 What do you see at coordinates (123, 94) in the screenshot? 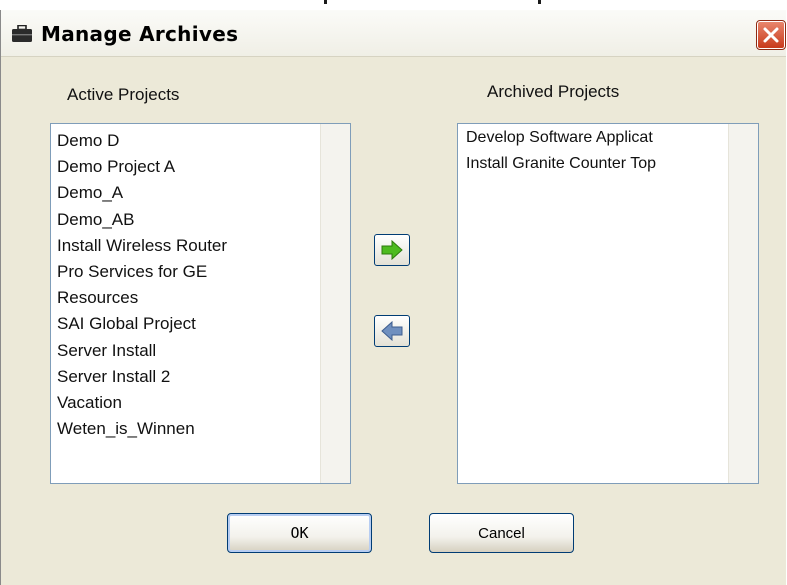
I see `active-projects-label: Active Projects` at bounding box center [123, 94].